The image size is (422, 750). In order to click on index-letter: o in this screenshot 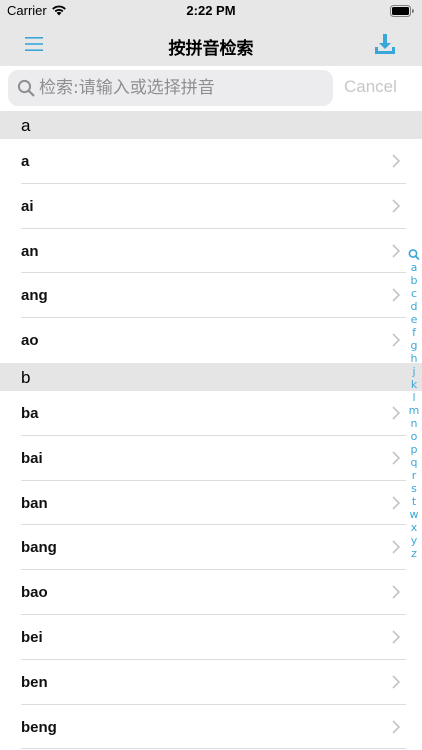, I will do `click(414, 436)`.